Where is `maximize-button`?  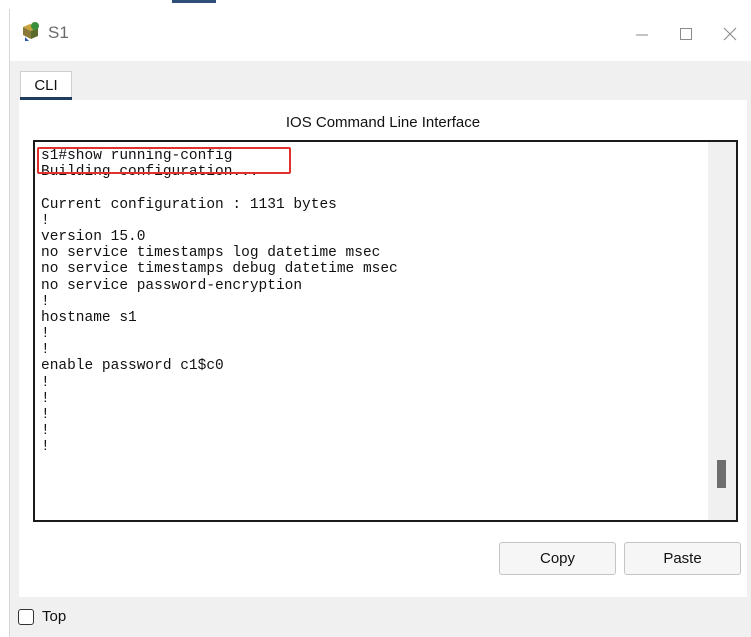
maximize-button is located at coordinates (686, 34).